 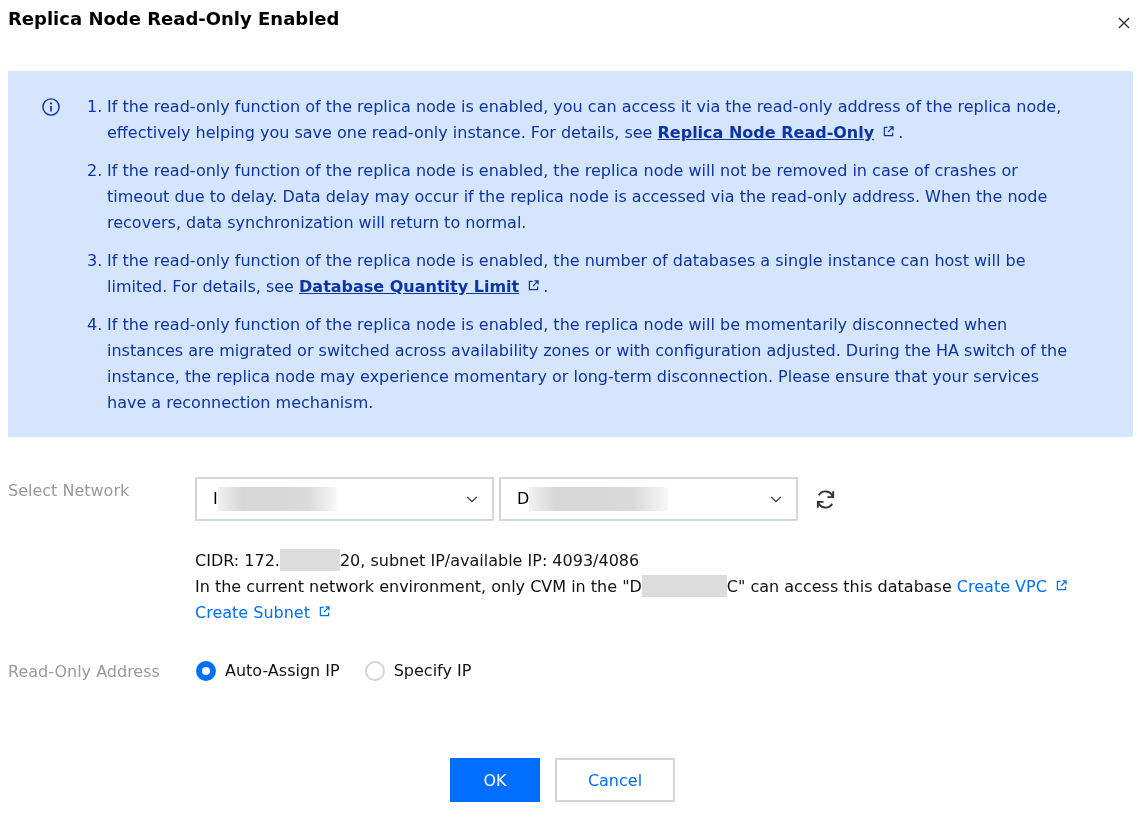 I want to click on network-info-text: In the current network environment, only CVM in the "D C" can access this database Create VPC Create Subnet, so click(x=635, y=600).